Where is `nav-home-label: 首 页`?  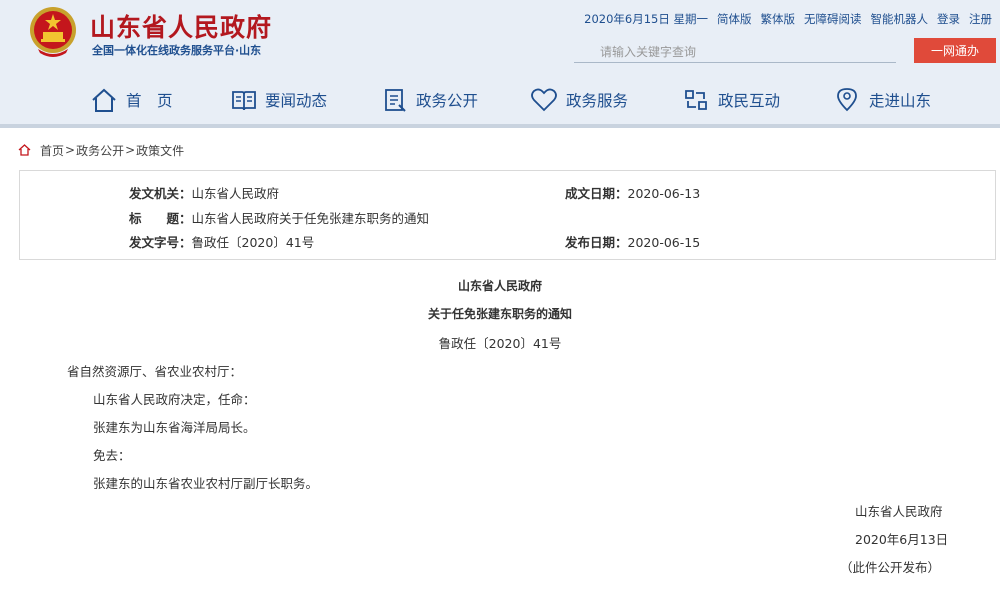 nav-home-label: 首 页 is located at coordinates (149, 101).